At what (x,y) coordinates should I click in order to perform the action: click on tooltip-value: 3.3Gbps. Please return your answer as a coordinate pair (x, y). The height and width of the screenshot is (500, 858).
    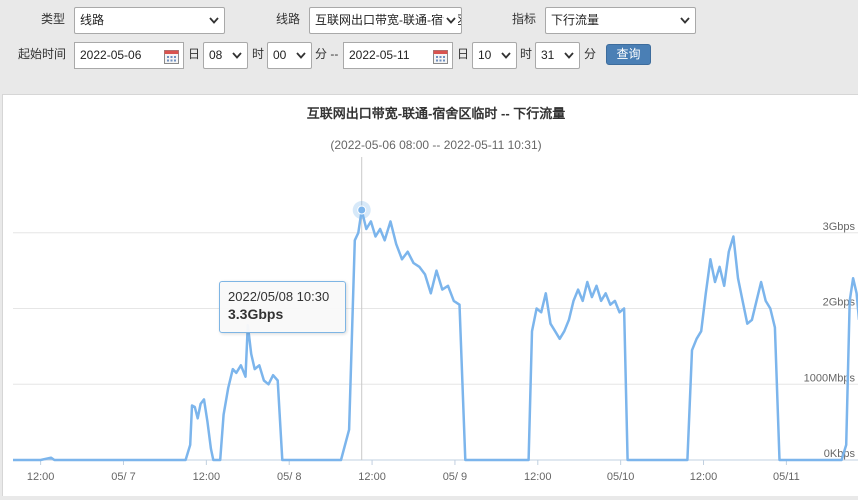
    Looking at the image, I should click on (256, 314).